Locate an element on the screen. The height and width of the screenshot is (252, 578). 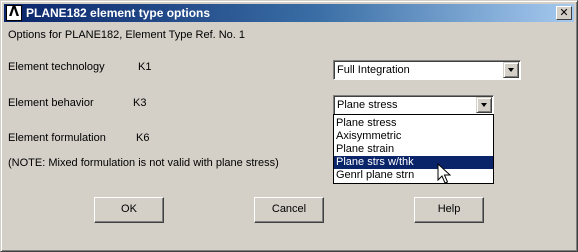
element-behavior-label: Element behavior is located at coordinates (51, 103).